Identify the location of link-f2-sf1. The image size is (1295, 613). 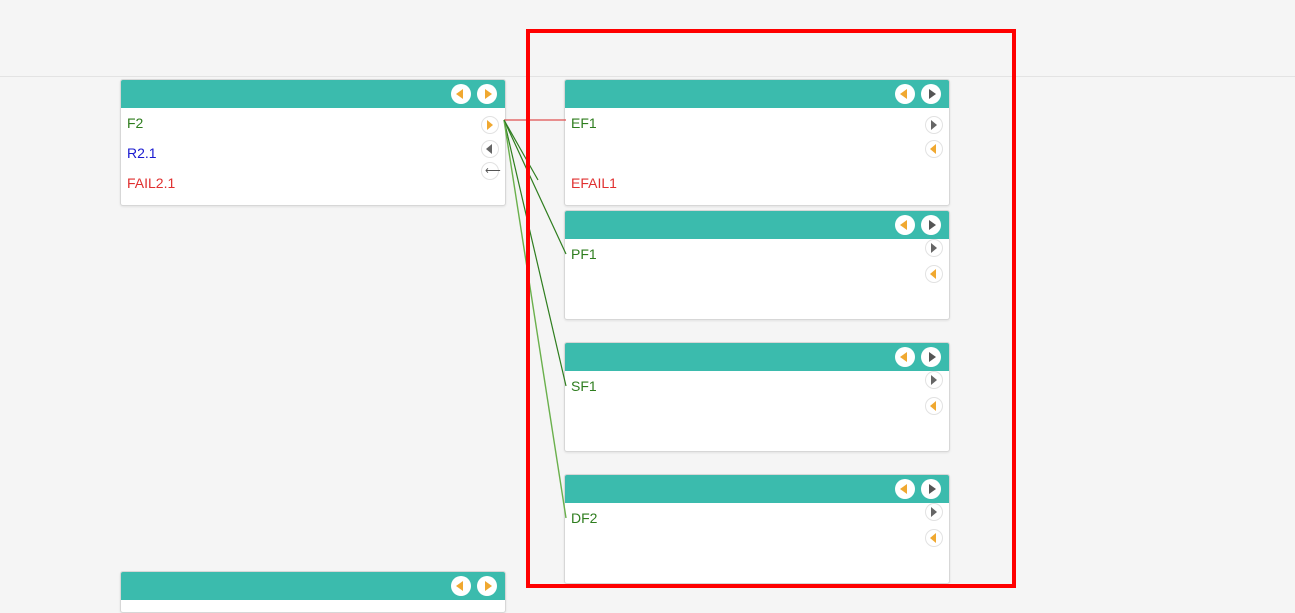
(535, 253).